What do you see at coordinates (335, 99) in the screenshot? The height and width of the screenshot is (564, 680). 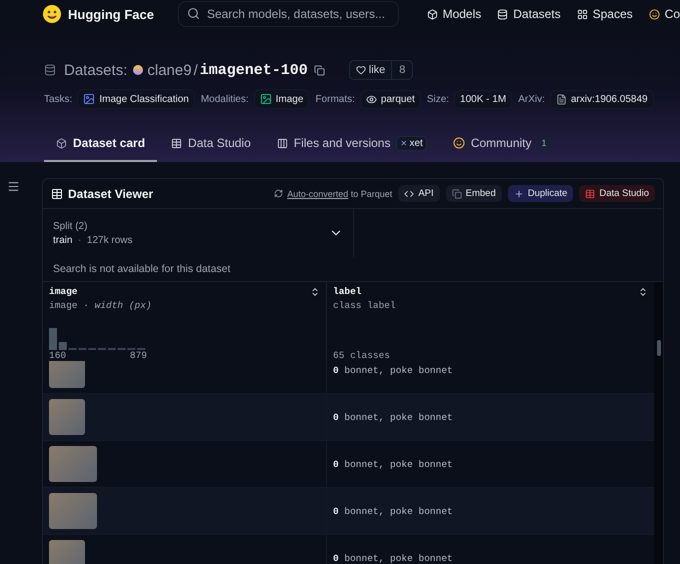 I see `tag-key: Formats:` at bounding box center [335, 99].